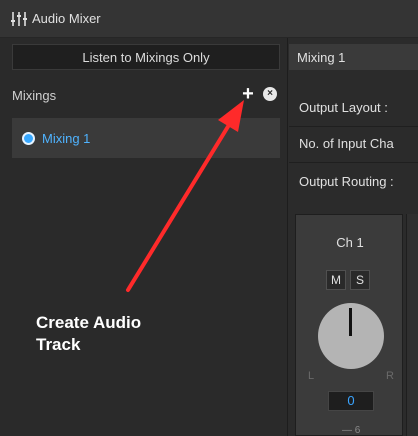 This screenshot has width=418, height=436. Describe the element at coordinates (28, 138) in the screenshot. I see `radio-selected-icon` at that location.